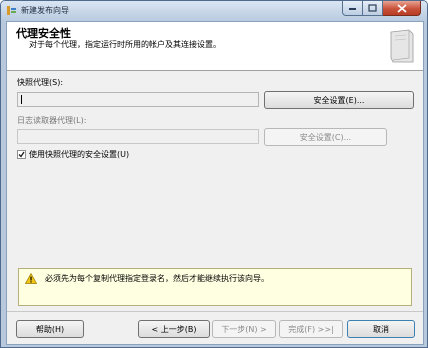 The image size is (428, 348). Describe the element at coordinates (50, 329) in the screenshot. I see `help-button: 帮助(H)` at that location.